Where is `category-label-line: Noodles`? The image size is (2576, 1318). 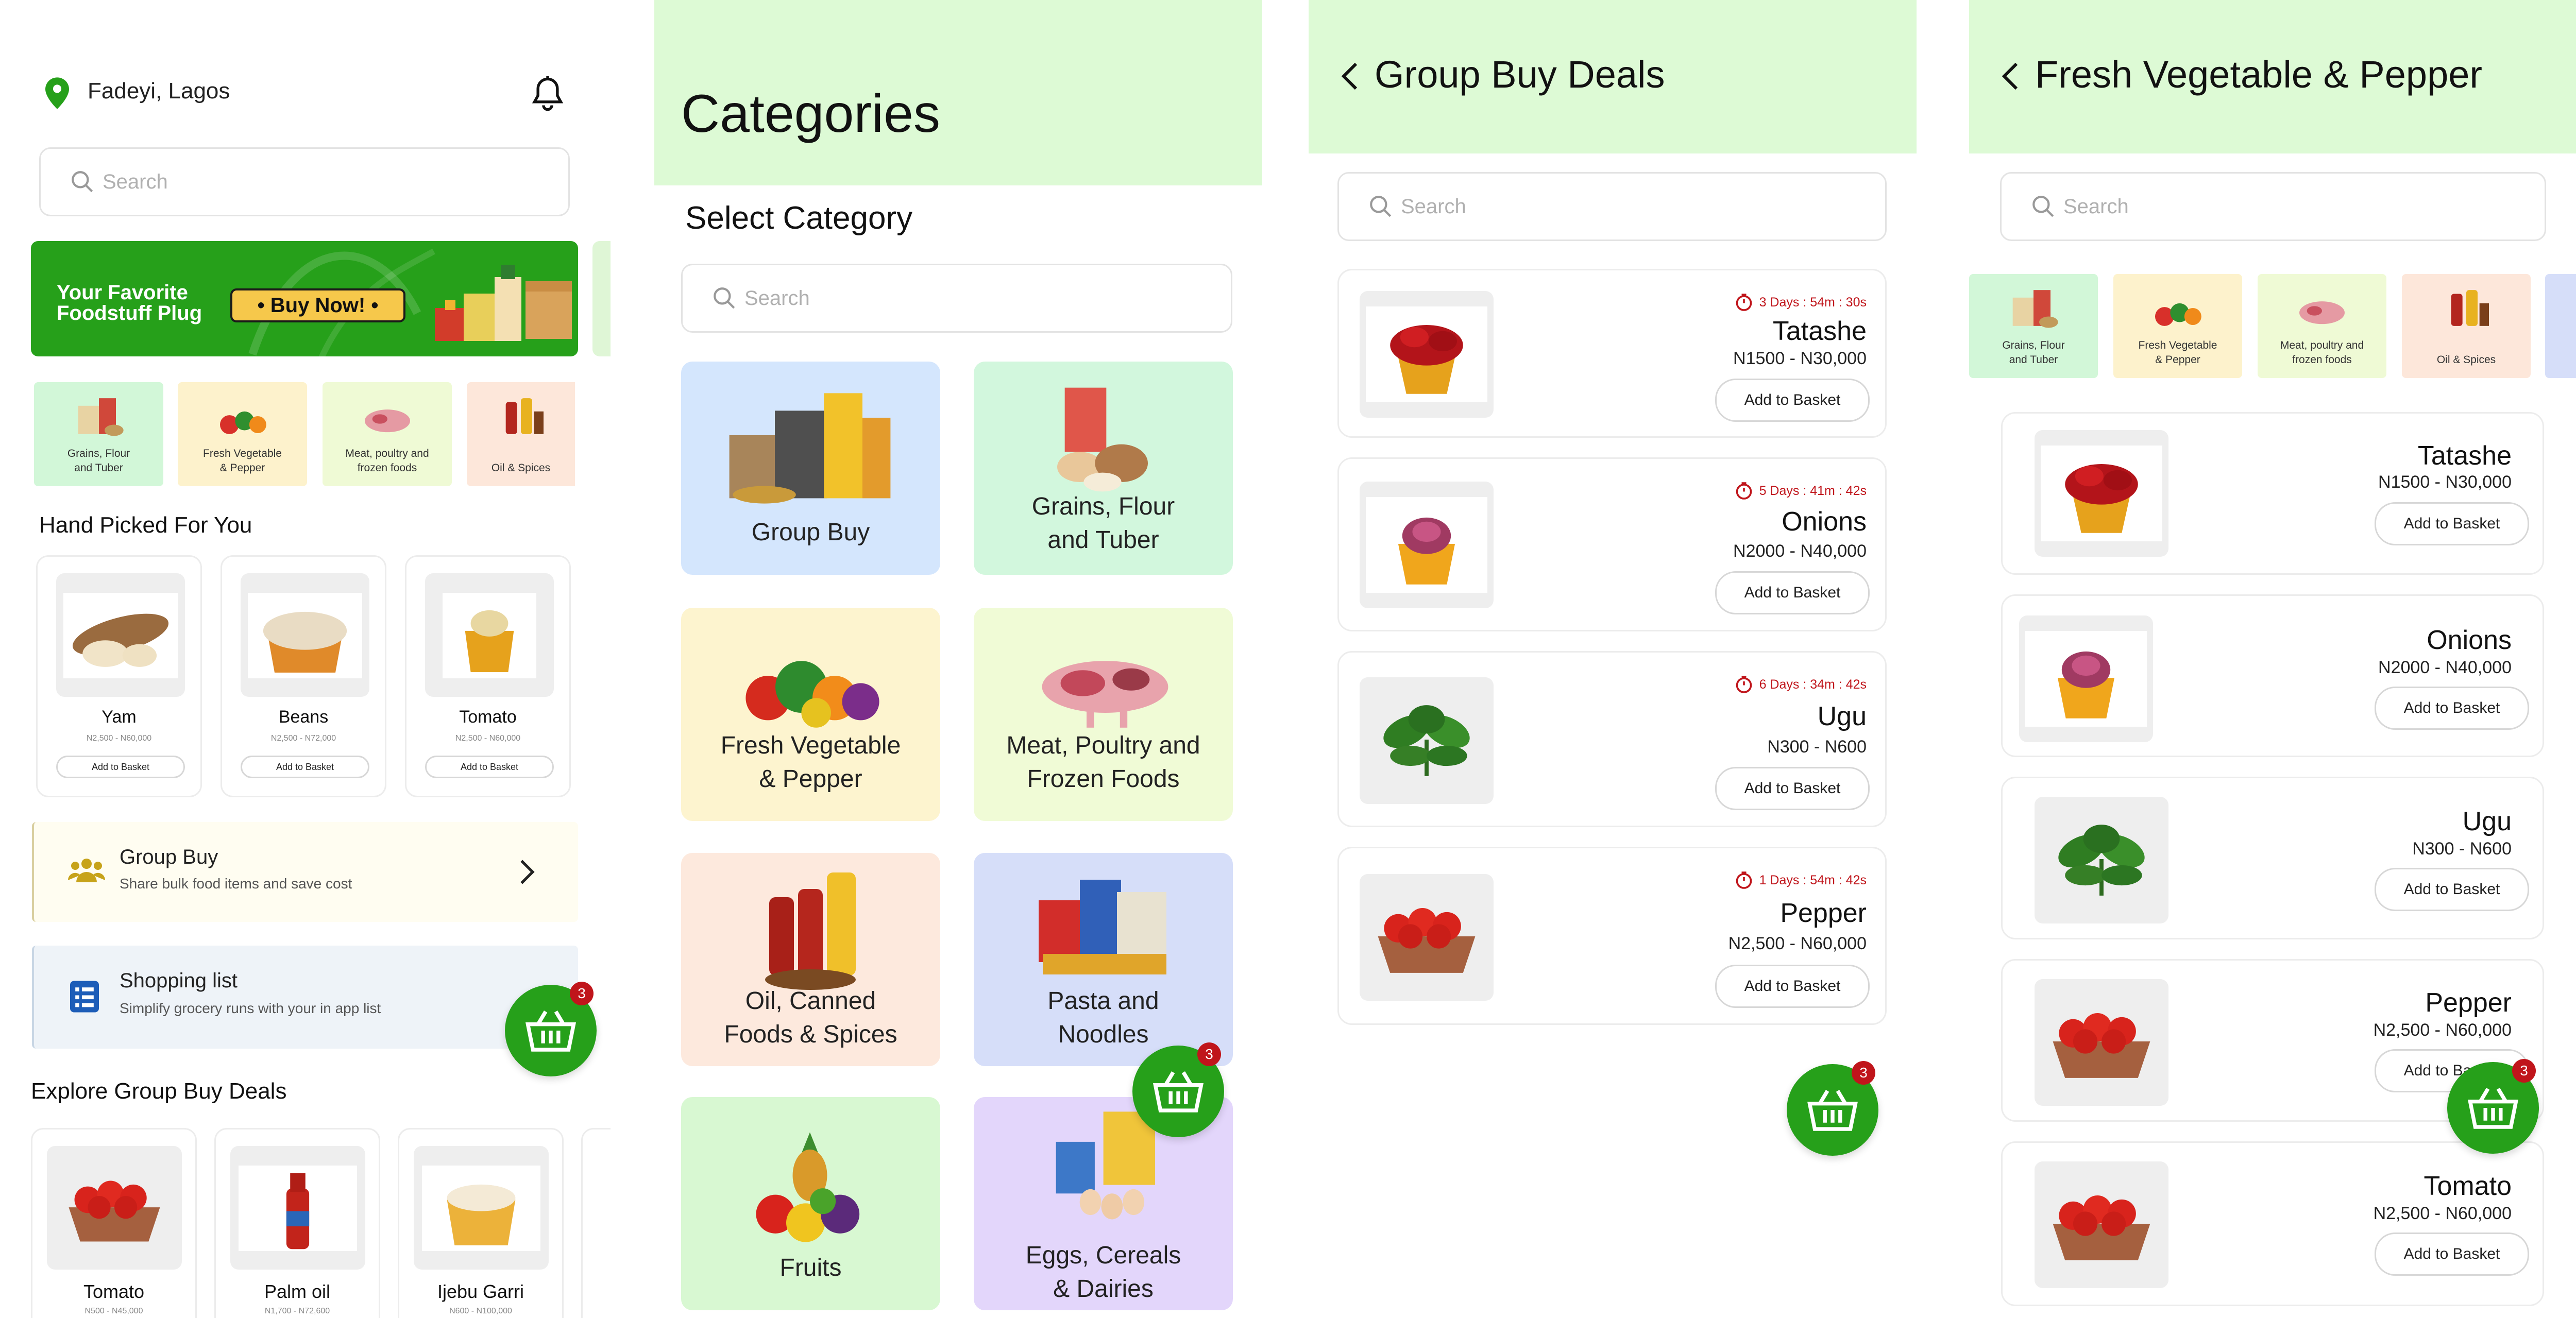 category-label-line: Noodles is located at coordinates (1103, 1034).